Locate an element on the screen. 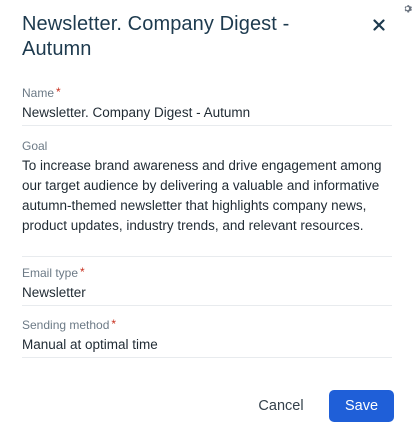  dialog-title: Newsletter. Company Digest - Autumn is located at coordinates (156, 36).